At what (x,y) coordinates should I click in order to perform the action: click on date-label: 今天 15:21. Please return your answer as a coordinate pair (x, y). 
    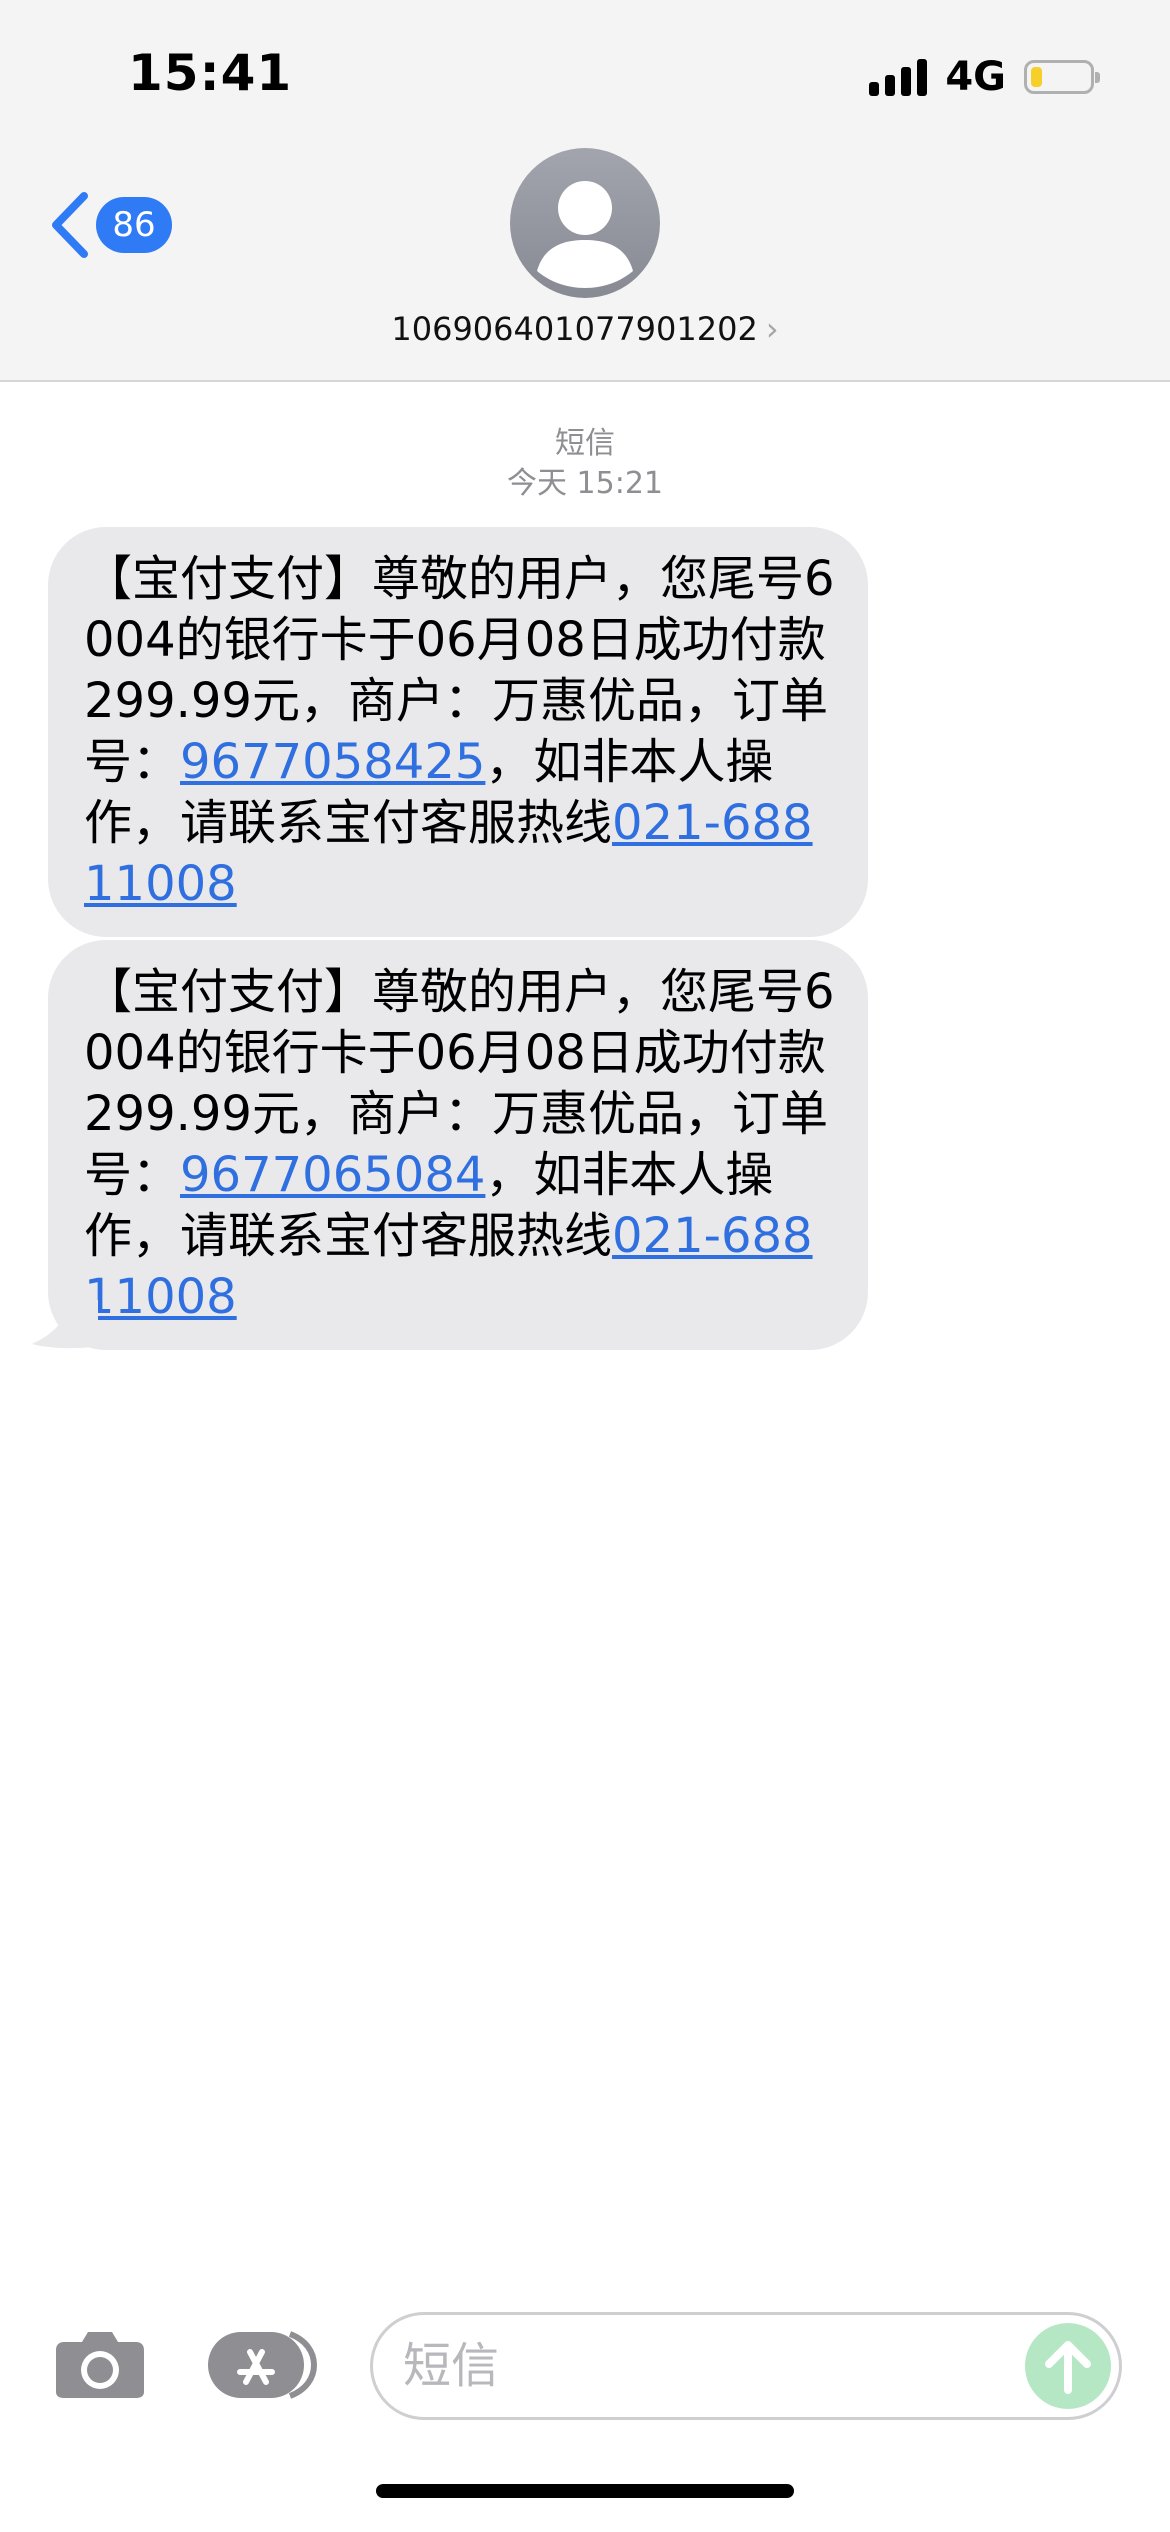
    Looking at the image, I should click on (585, 483).